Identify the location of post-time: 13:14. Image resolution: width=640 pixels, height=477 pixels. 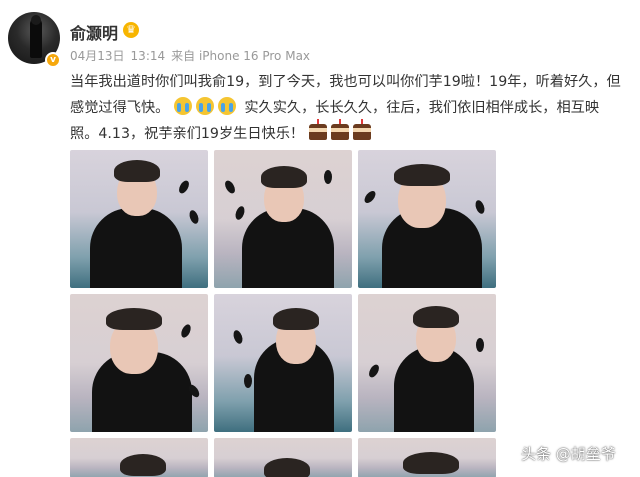
(148, 56).